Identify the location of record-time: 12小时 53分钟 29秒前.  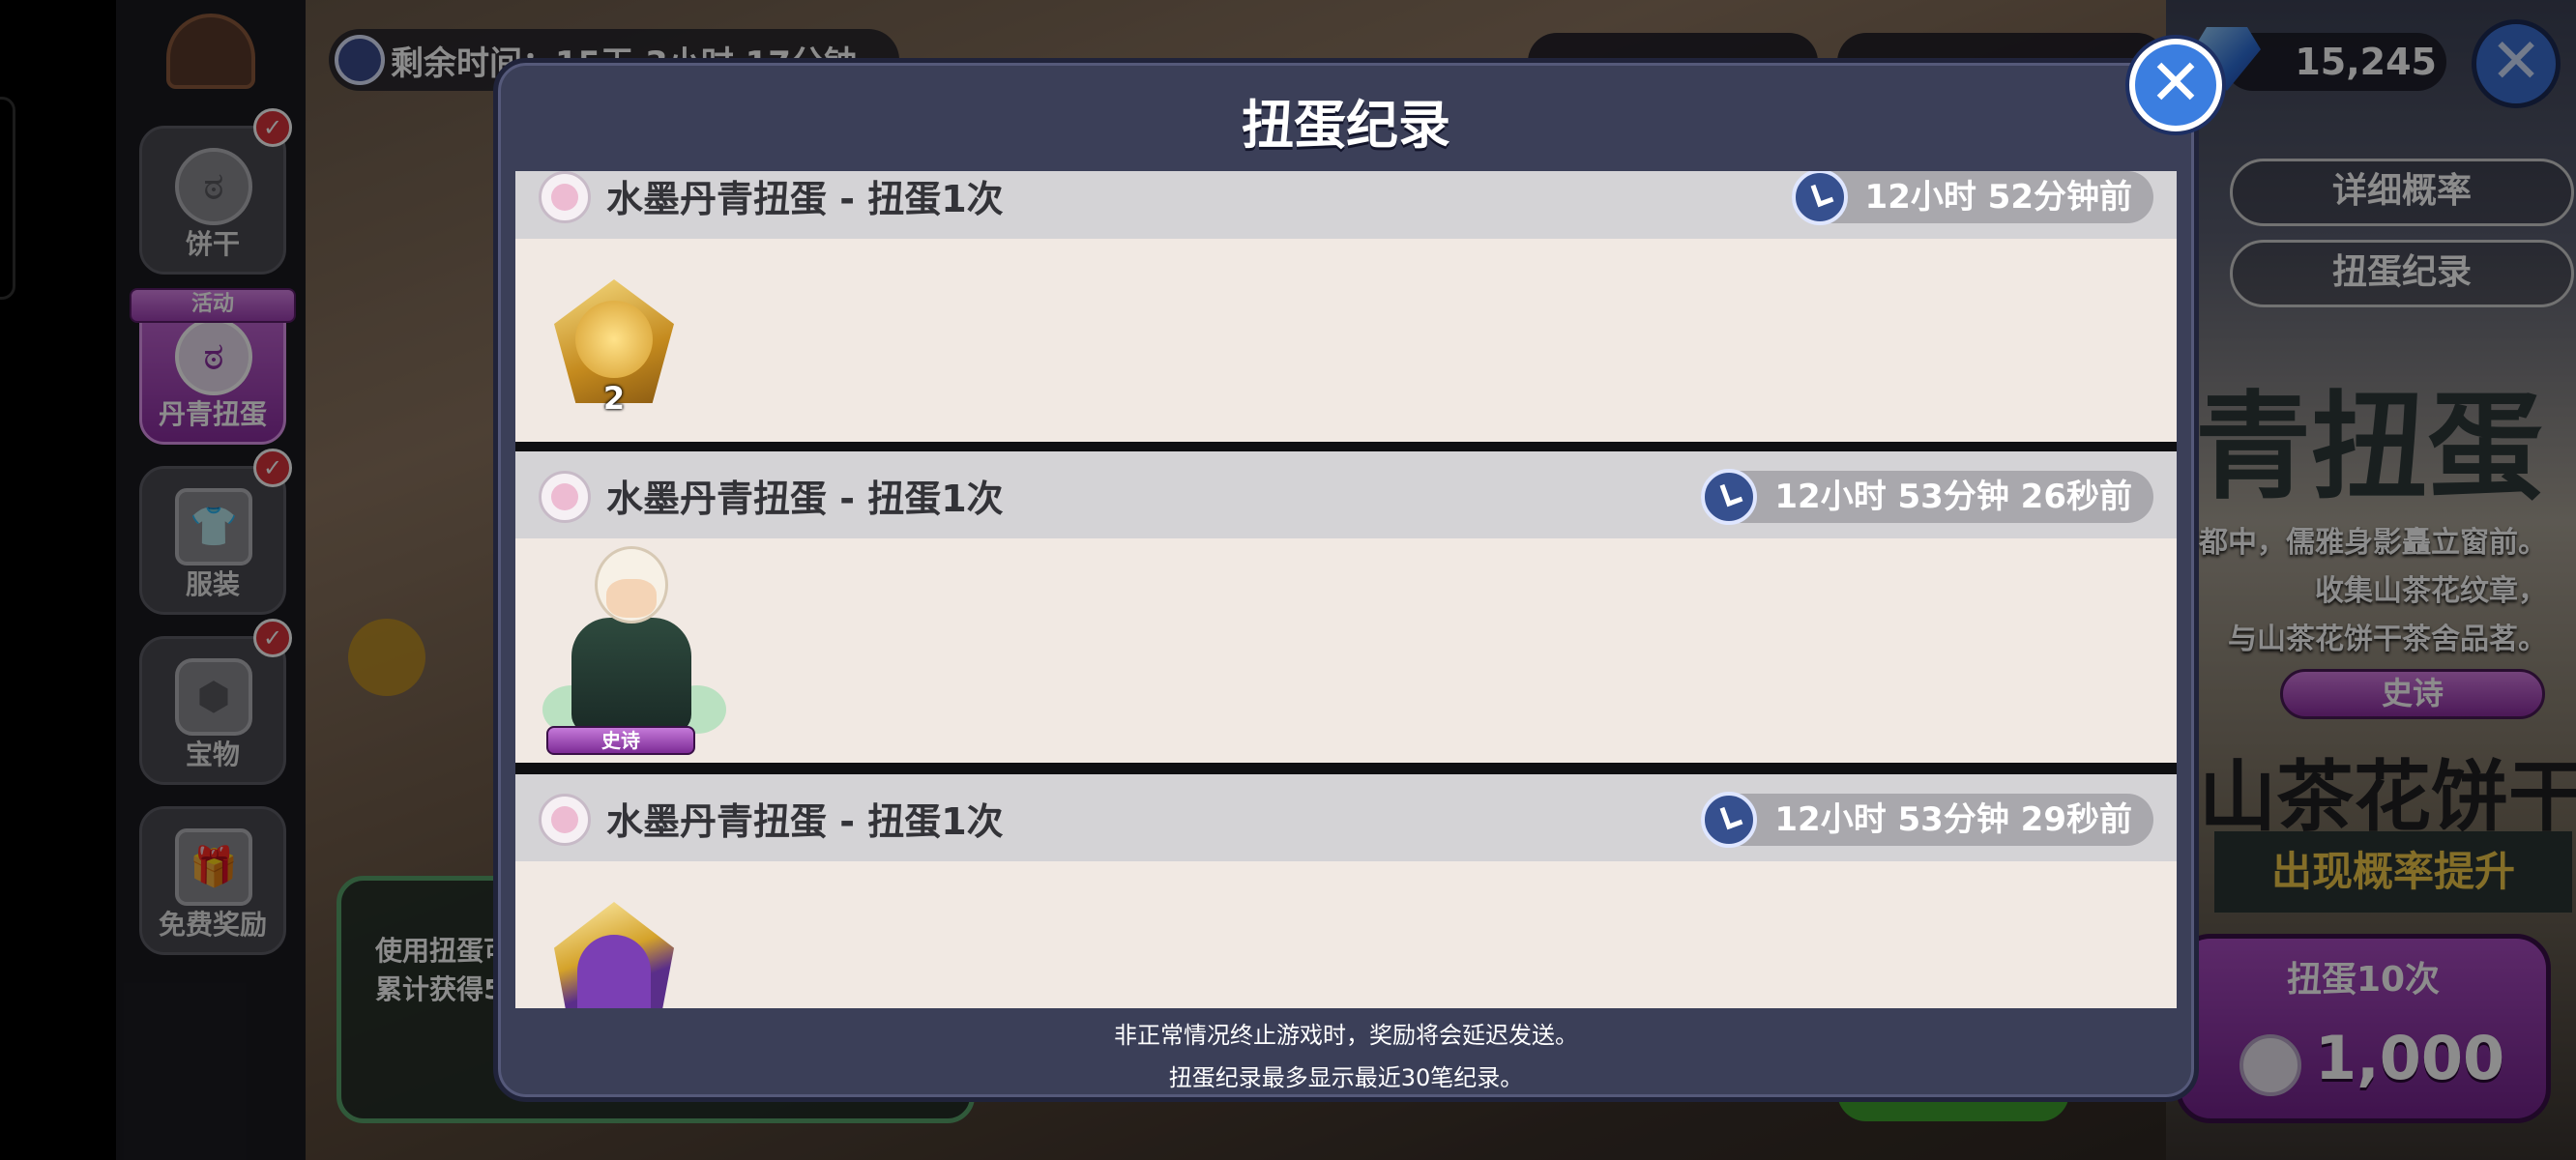
(1927, 820).